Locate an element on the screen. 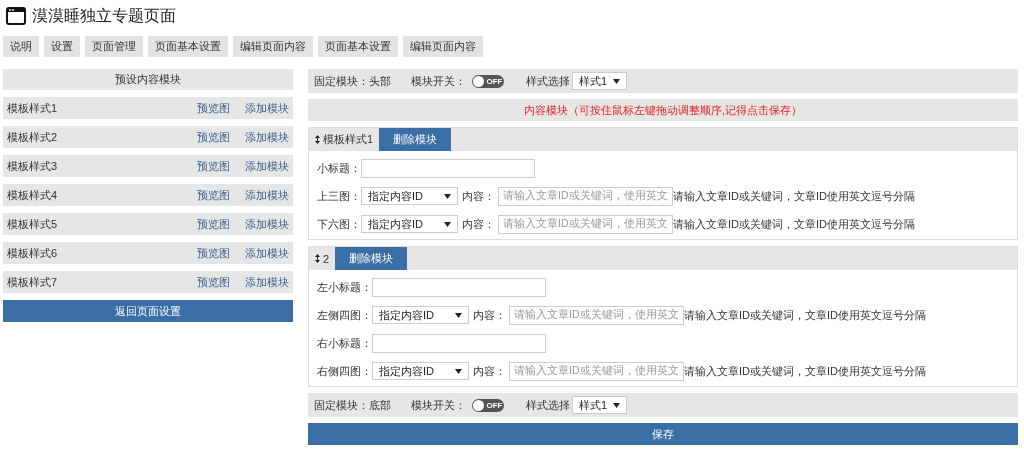 Image resolution: width=1024 pixels, height=473 pixels. window-icon is located at coordinates (16, 16).